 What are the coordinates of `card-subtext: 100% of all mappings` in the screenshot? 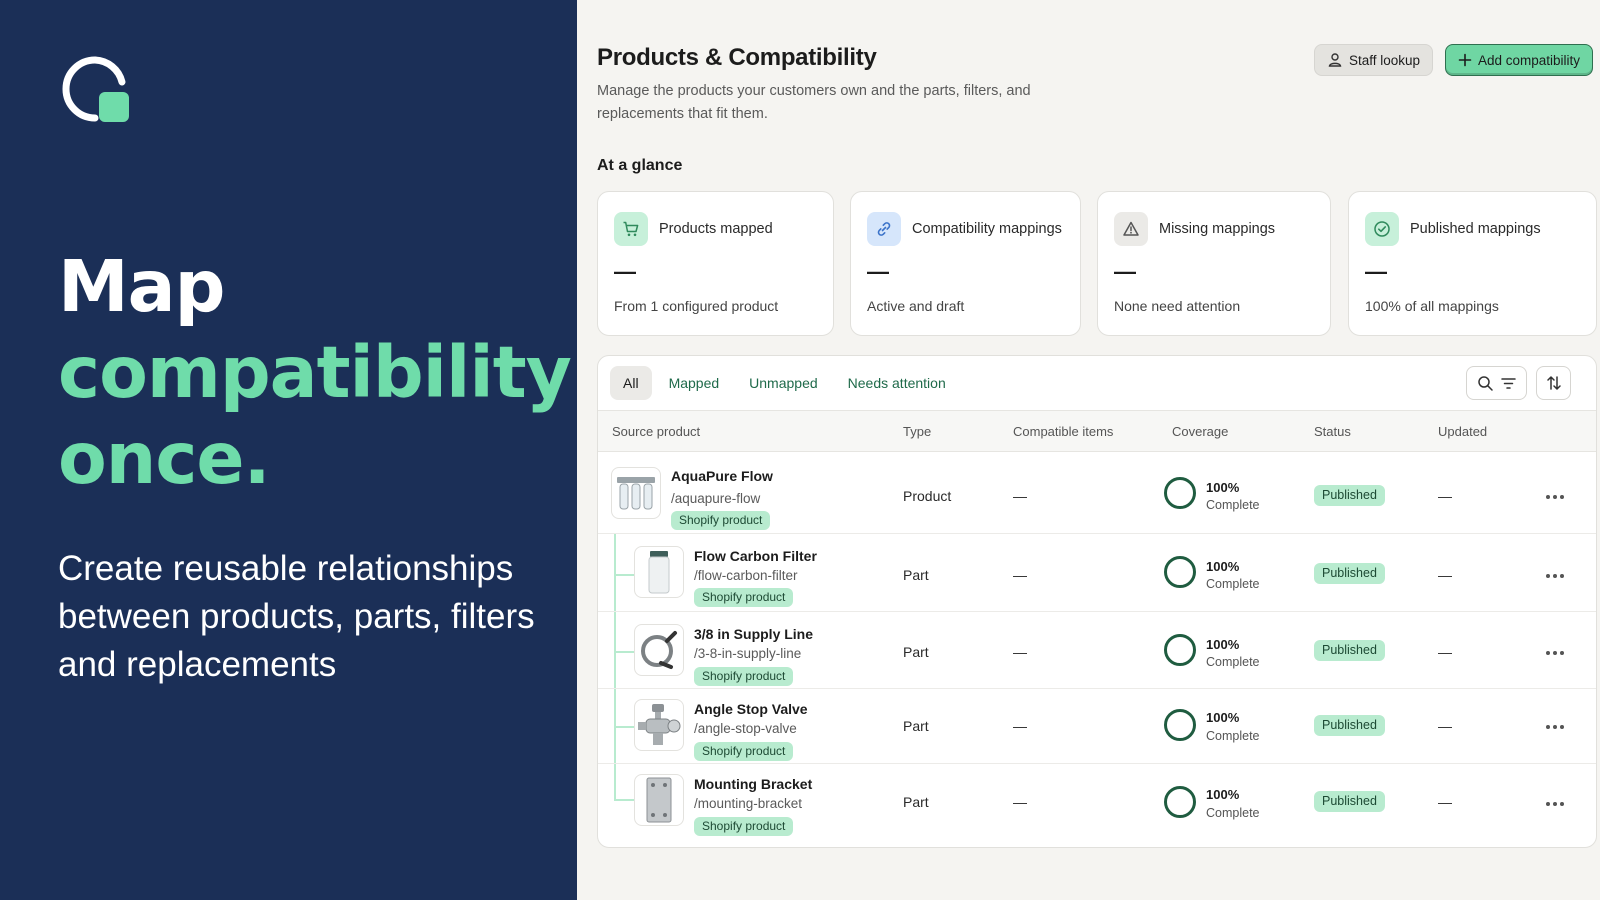 It's located at (1432, 306).